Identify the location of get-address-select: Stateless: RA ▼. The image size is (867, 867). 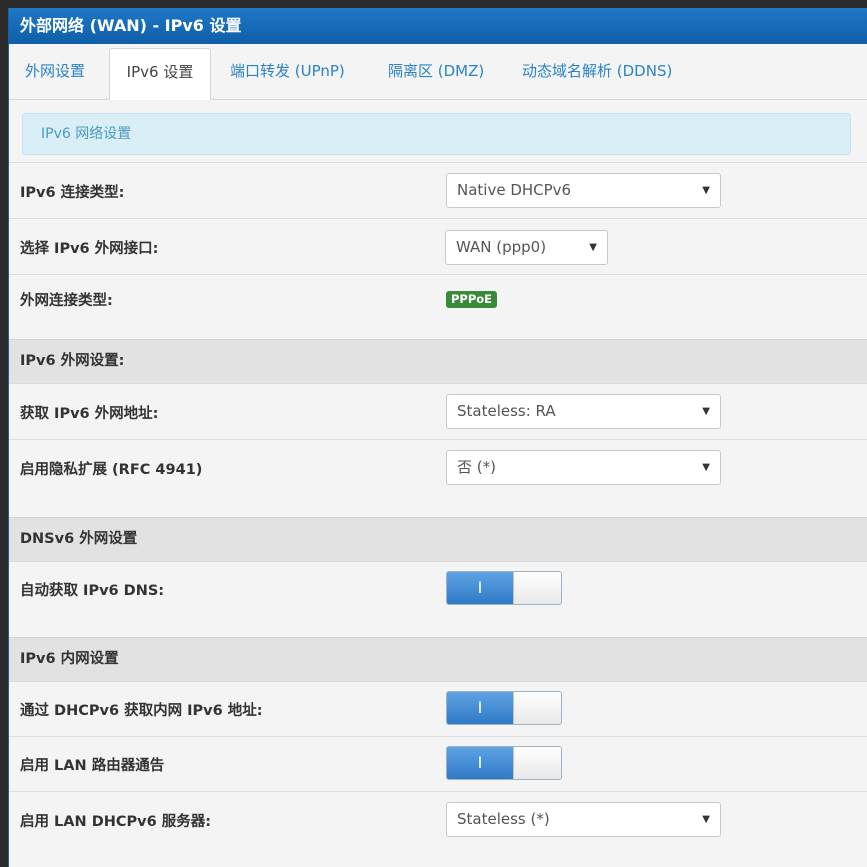
(583, 411).